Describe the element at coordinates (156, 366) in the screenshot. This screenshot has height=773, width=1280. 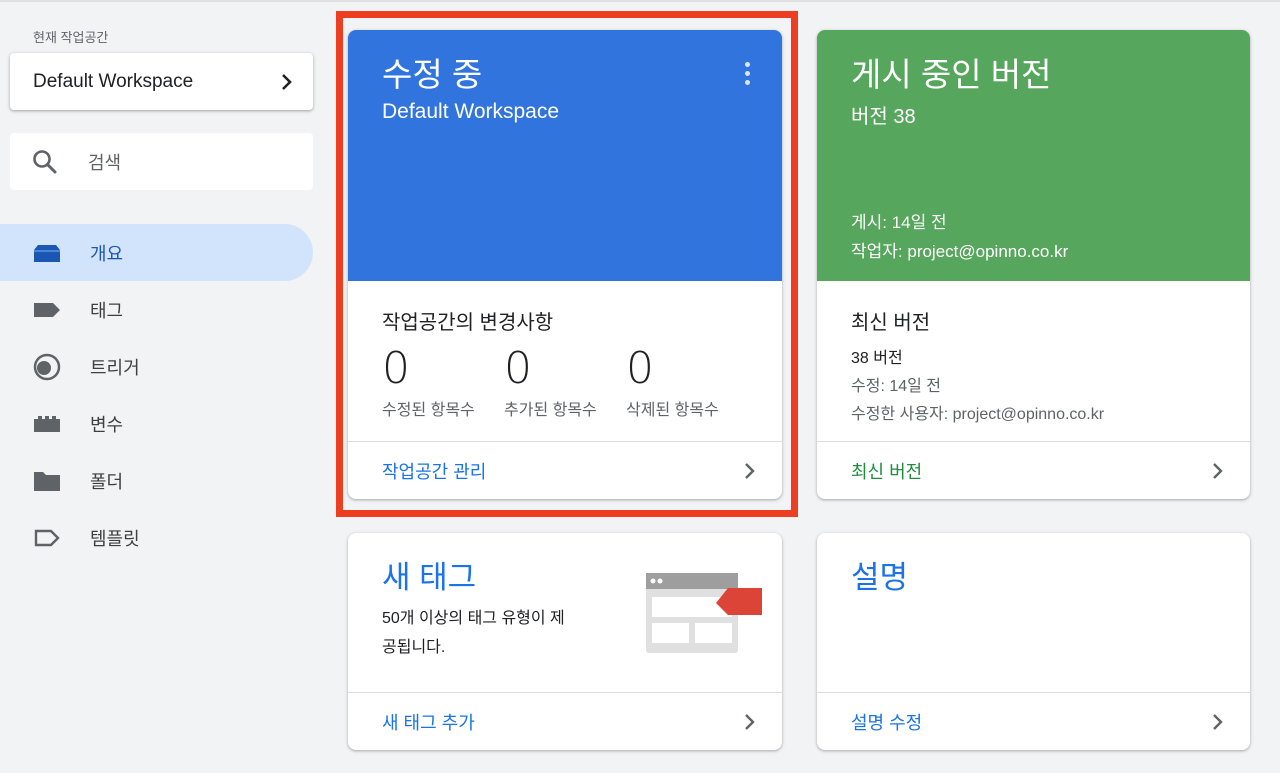
I see `sidebar-item-triggers: 트리거` at that location.